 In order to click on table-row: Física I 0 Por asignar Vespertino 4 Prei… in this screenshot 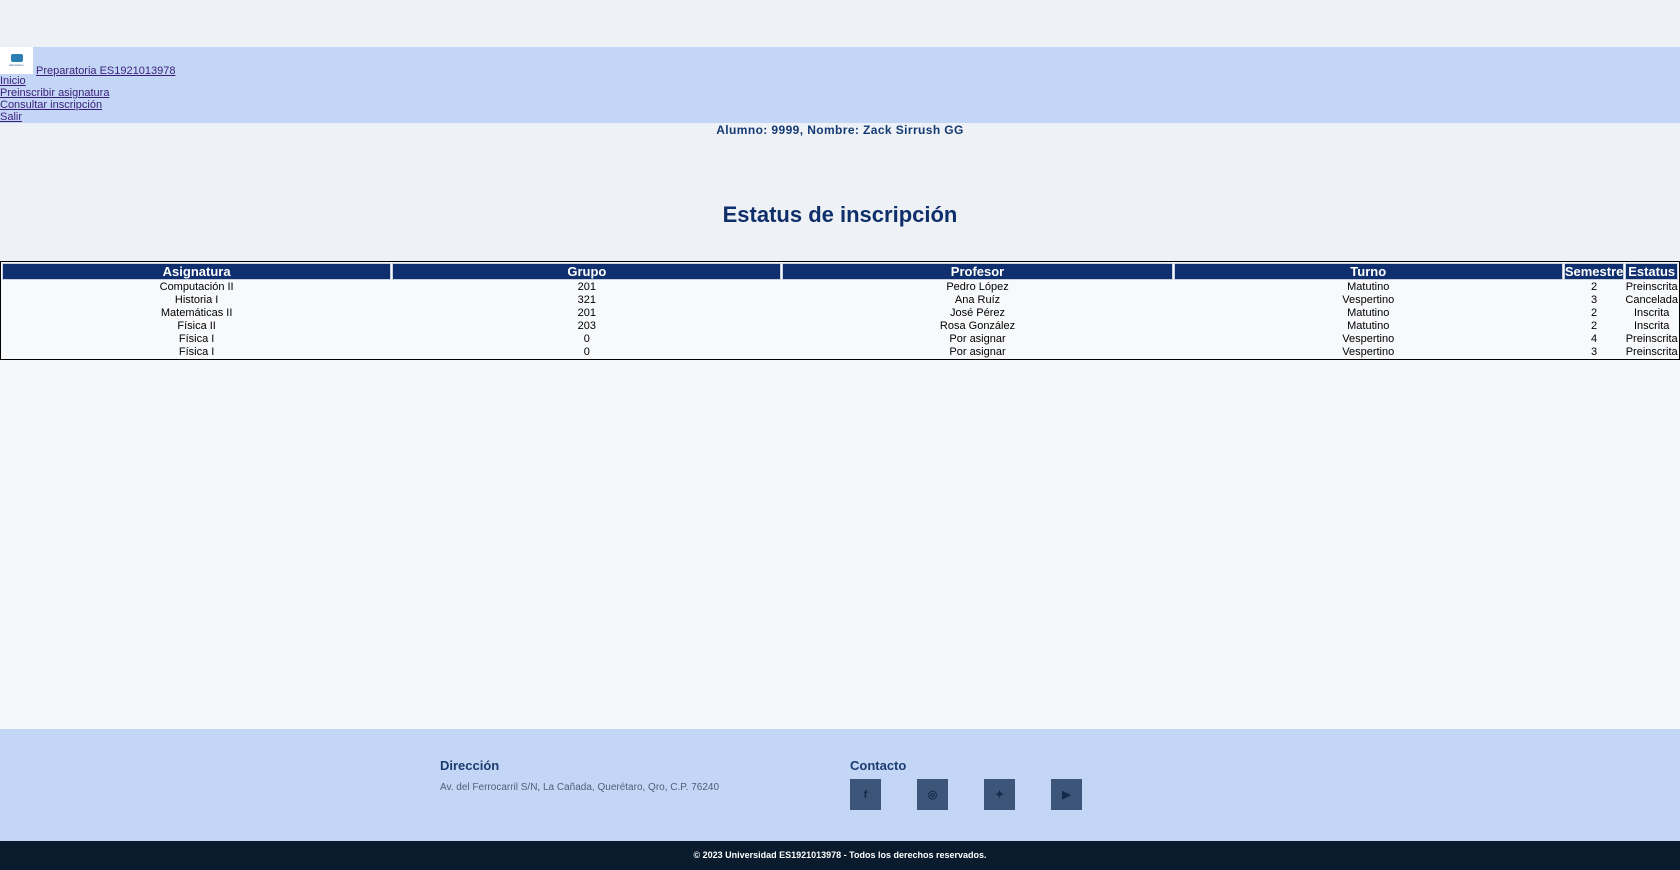, I will do `click(840, 339)`.